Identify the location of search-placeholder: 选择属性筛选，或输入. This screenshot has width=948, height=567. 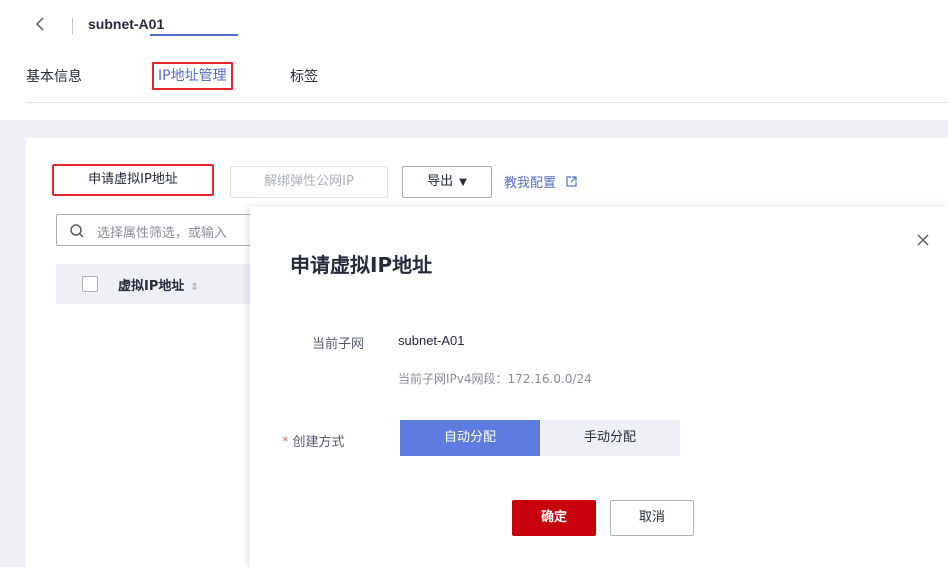
(162, 233).